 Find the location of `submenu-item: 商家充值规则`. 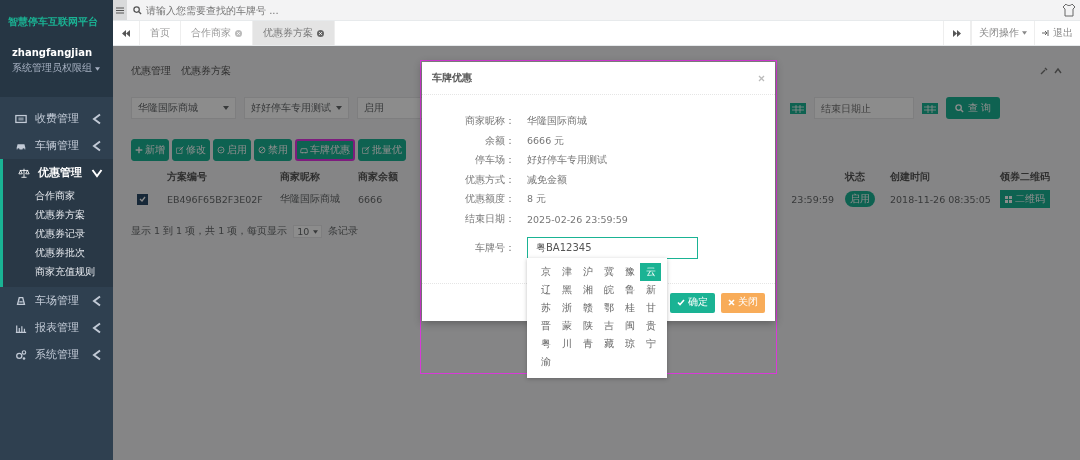

submenu-item: 商家充值规则 is located at coordinates (74, 271).